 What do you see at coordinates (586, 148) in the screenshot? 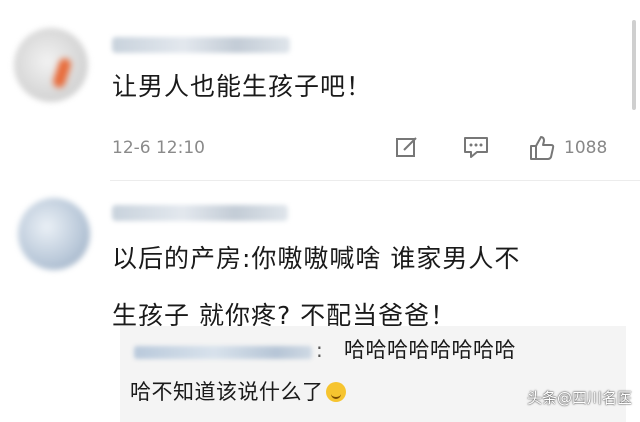
I see `like-count: 1088` at bounding box center [586, 148].